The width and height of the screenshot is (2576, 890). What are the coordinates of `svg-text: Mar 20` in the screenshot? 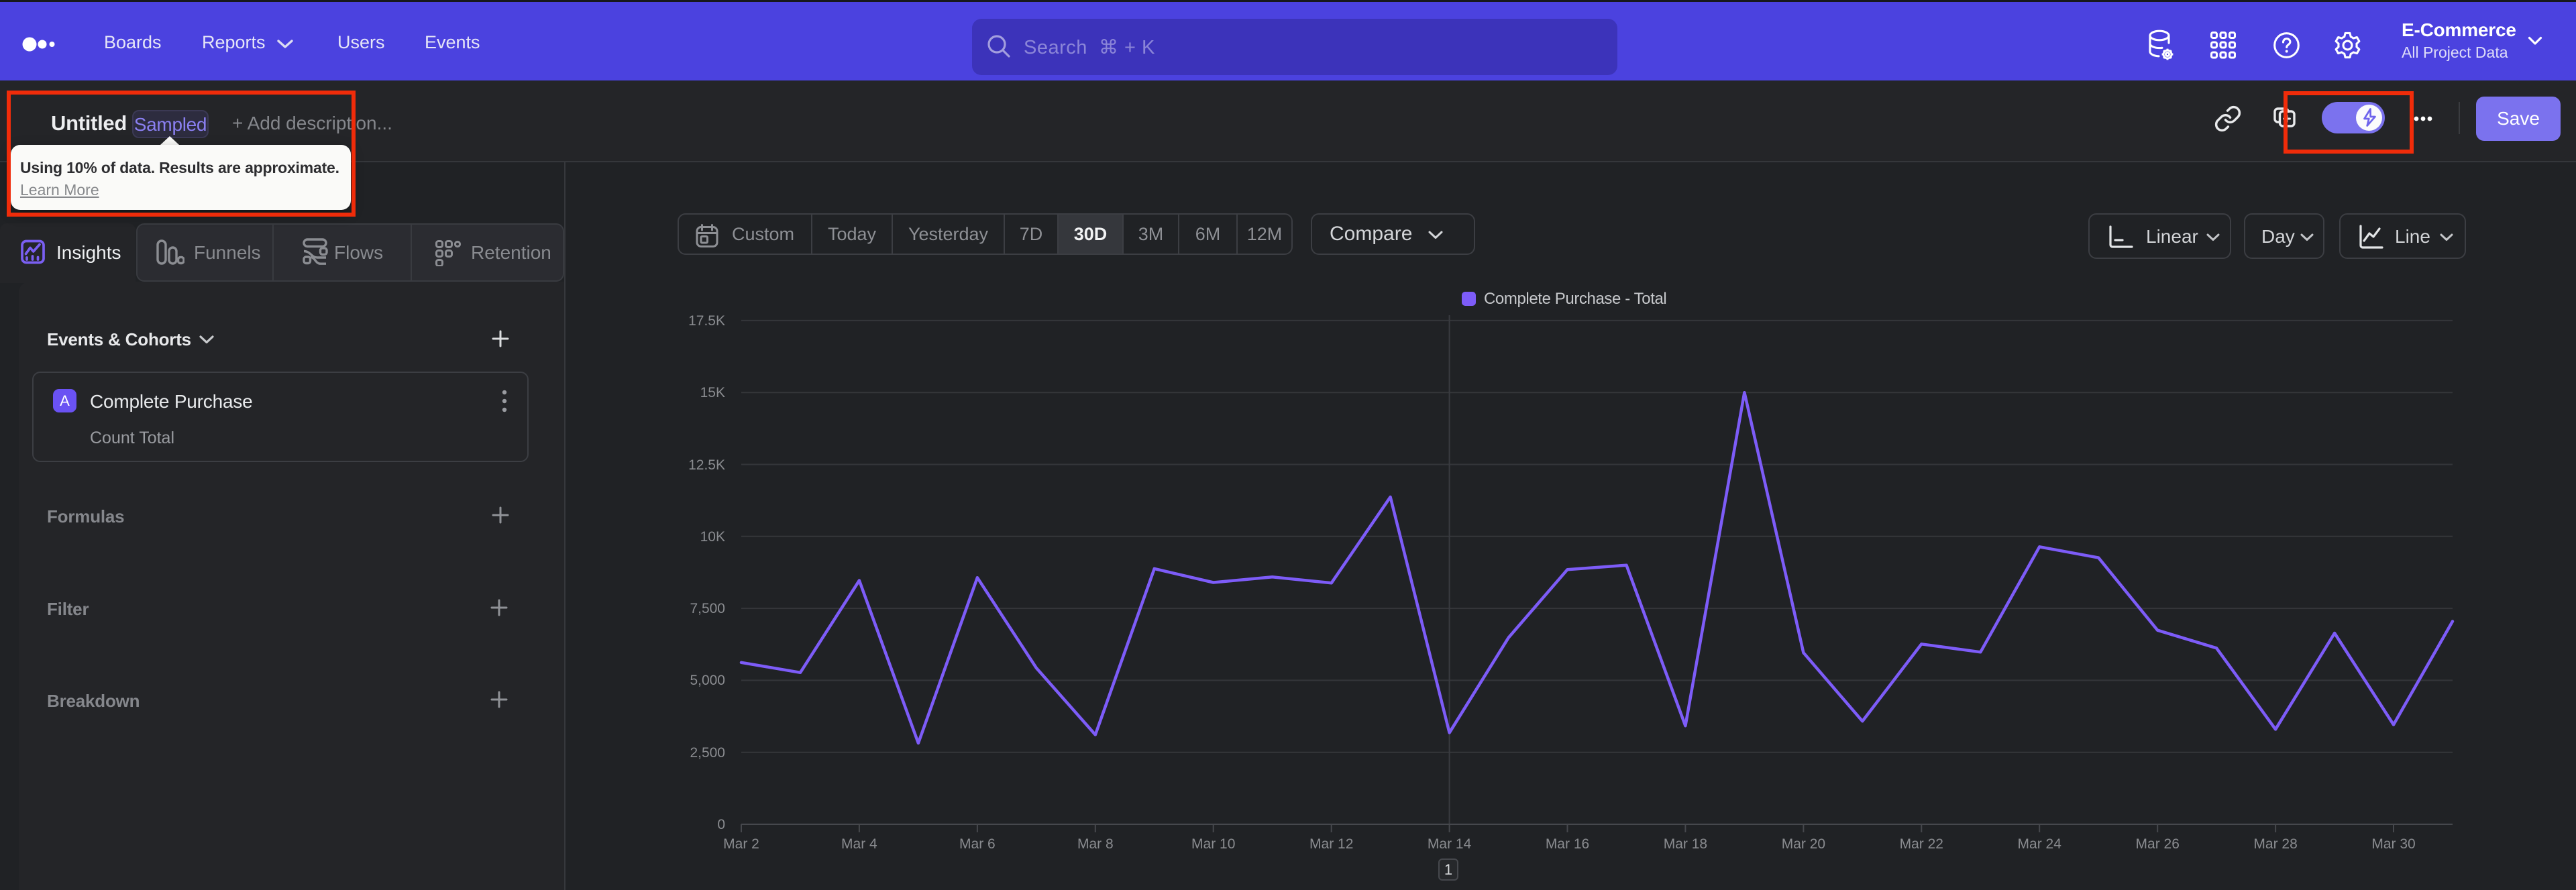 It's located at (1803, 844).